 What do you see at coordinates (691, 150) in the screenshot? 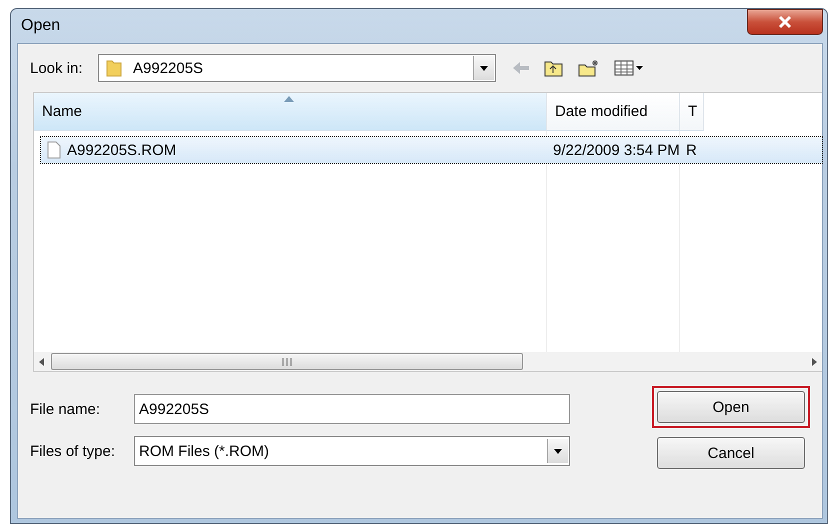
I see `table-cell: R` at bounding box center [691, 150].